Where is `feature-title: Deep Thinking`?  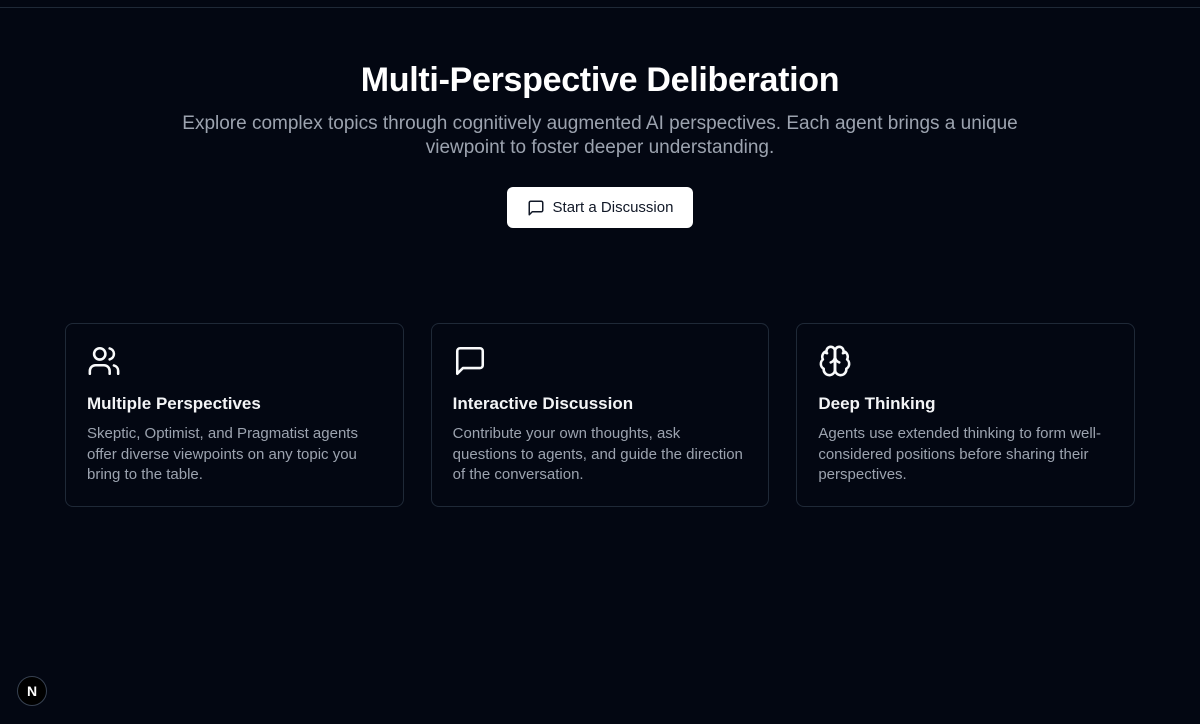 feature-title: Deep Thinking is located at coordinates (877, 403).